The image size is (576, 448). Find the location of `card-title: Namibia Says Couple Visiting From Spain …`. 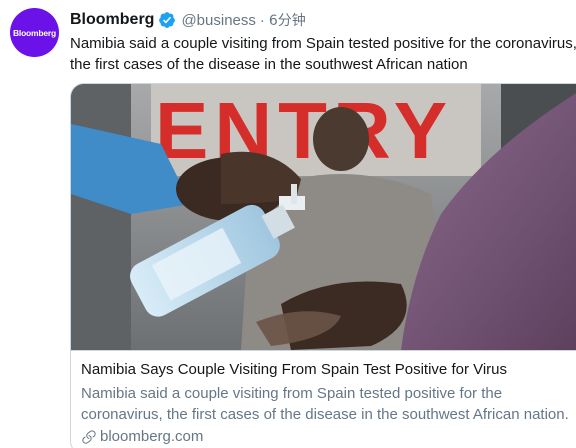

card-title: Namibia Says Couple Visiting From Spain … is located at coordinates (294, 369).